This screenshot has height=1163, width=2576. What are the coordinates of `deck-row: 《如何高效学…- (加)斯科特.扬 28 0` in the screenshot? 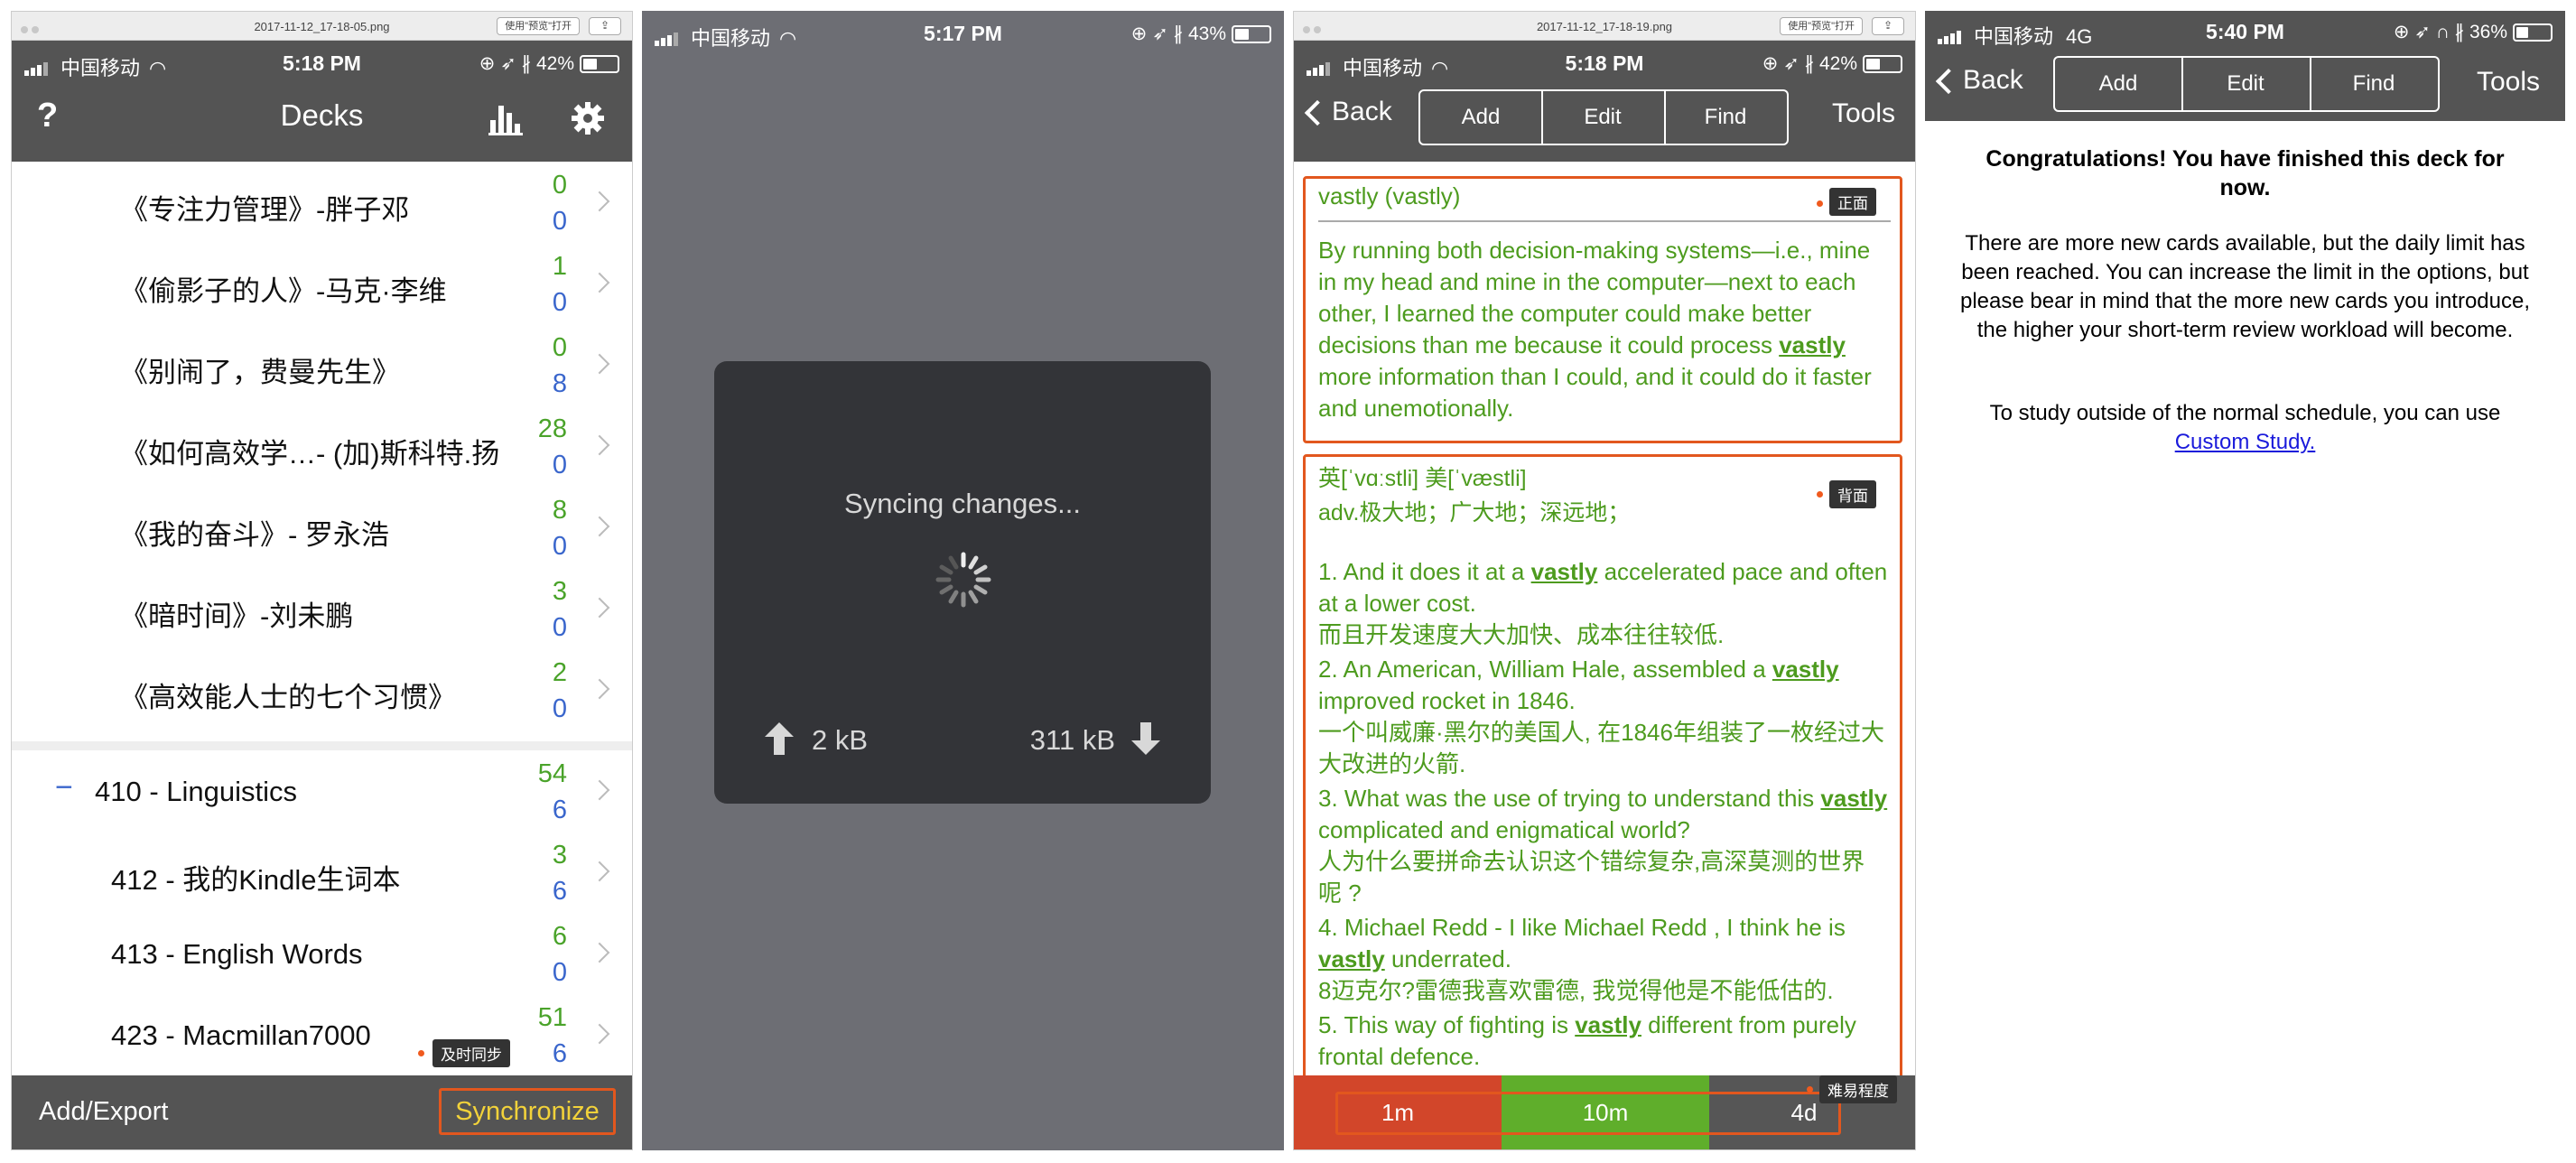 It's located at (322, 446).